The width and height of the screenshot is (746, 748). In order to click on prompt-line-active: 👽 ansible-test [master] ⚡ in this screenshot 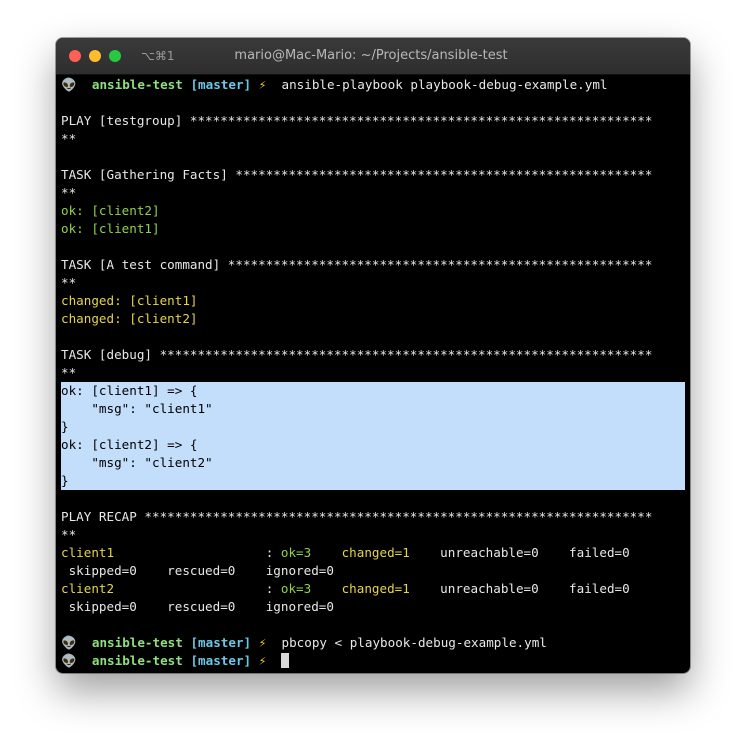, I will do `click(373, 661)`.